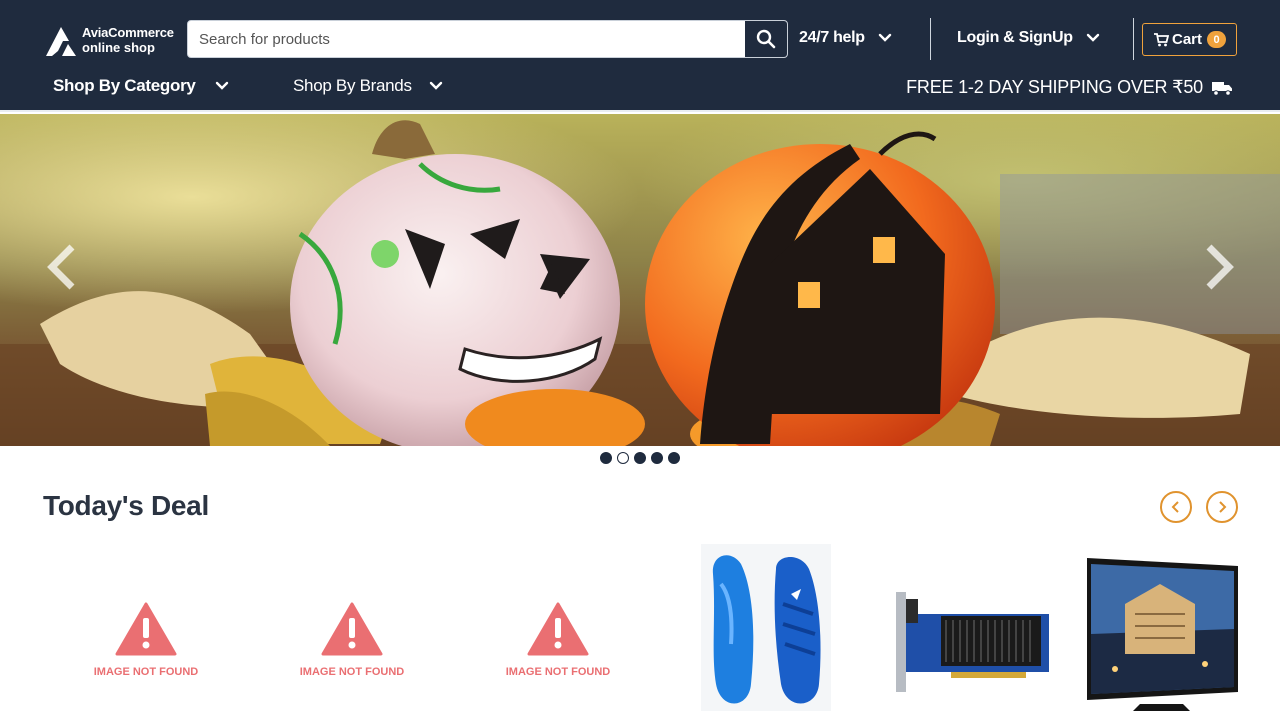  What do you see at coordinates (467, 39) in the screenshot?
I see `search-input` at bounding box center [467, 39].